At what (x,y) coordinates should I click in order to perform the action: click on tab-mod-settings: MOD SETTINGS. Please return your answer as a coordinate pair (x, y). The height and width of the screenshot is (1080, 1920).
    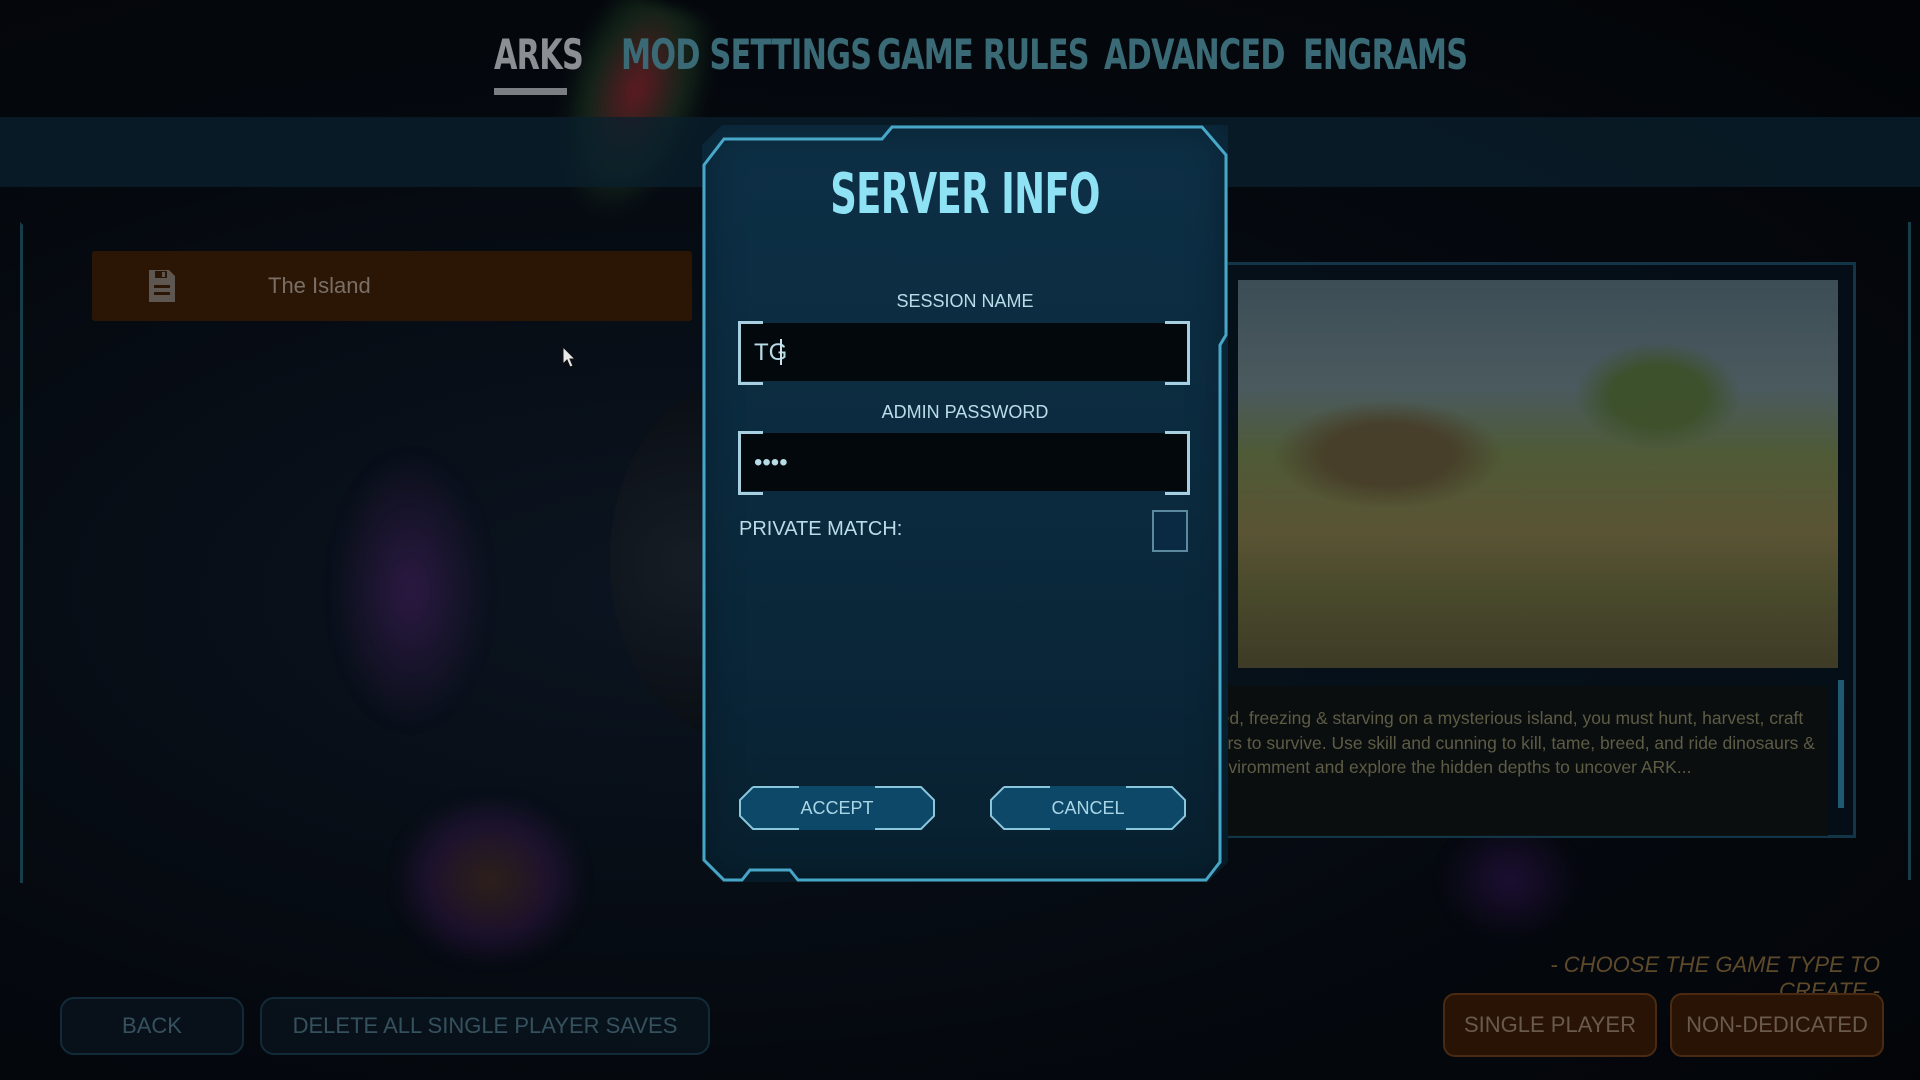
    Looking at the image, I should click on (746, 54).